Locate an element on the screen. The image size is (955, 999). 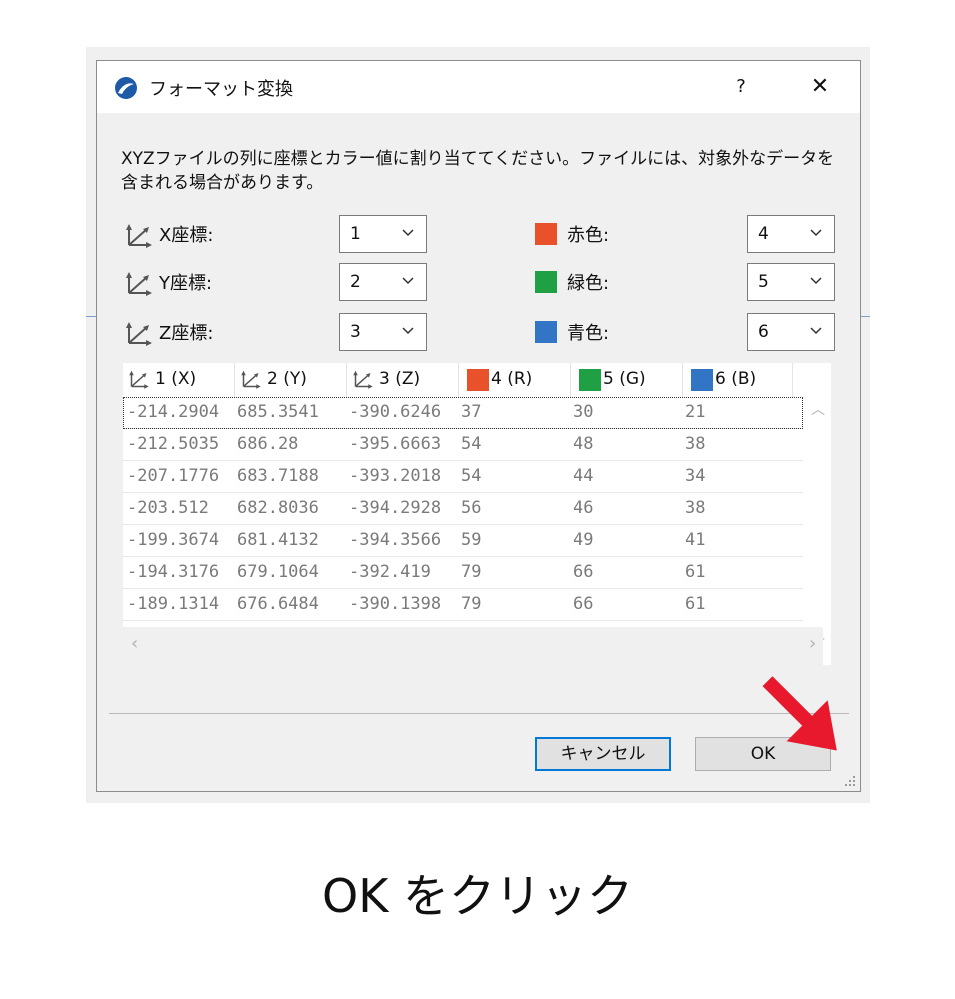
table-cell: -393.2018 is located at coordinates (395, 476).